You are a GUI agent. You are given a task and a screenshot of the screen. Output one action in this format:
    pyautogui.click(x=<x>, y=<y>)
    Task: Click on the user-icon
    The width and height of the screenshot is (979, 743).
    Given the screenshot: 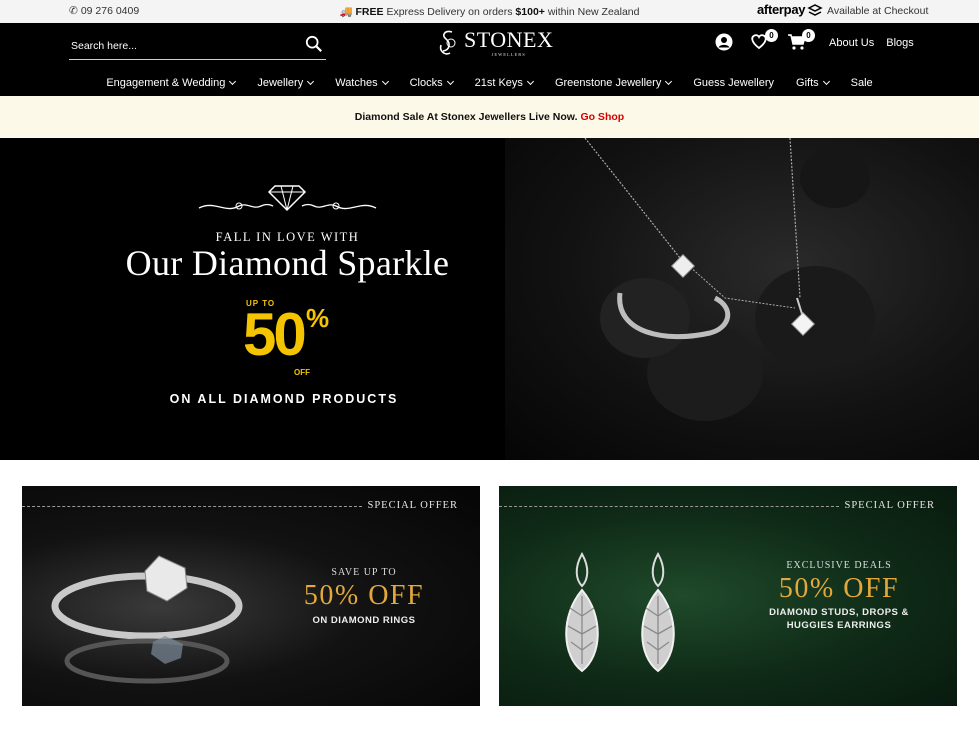 What is the action you would take?
    pyautogui.click(x=724, y=42)
    